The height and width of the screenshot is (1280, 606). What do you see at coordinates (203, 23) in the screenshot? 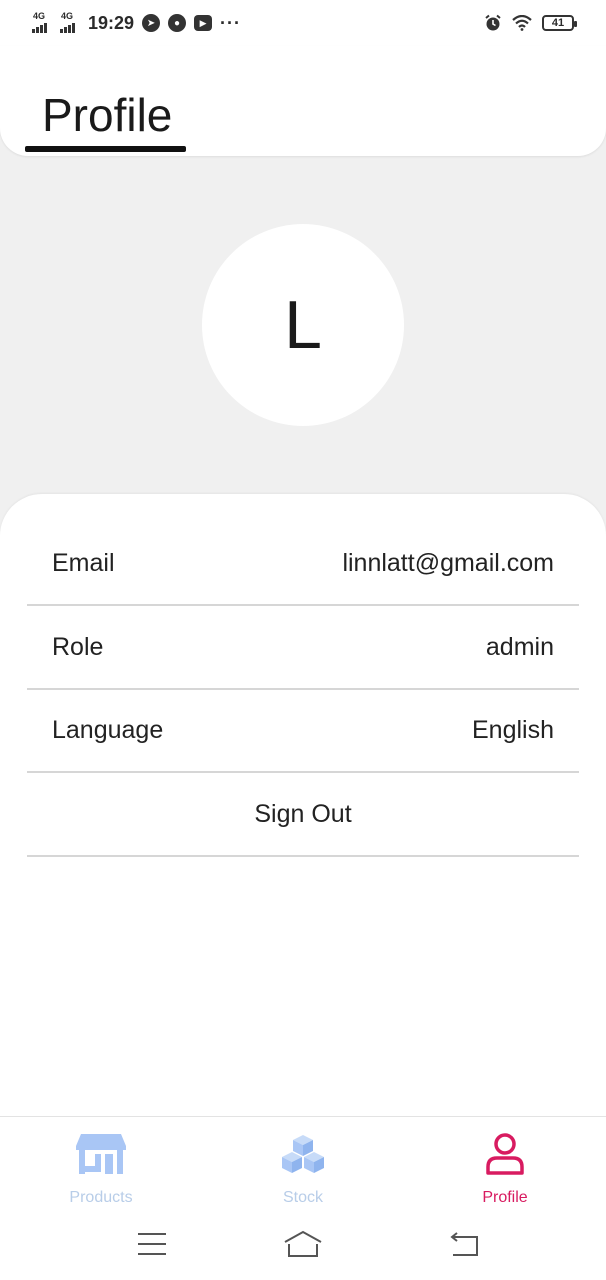
I see `youtube-icon: ▶` at bounding box center [203, 23].